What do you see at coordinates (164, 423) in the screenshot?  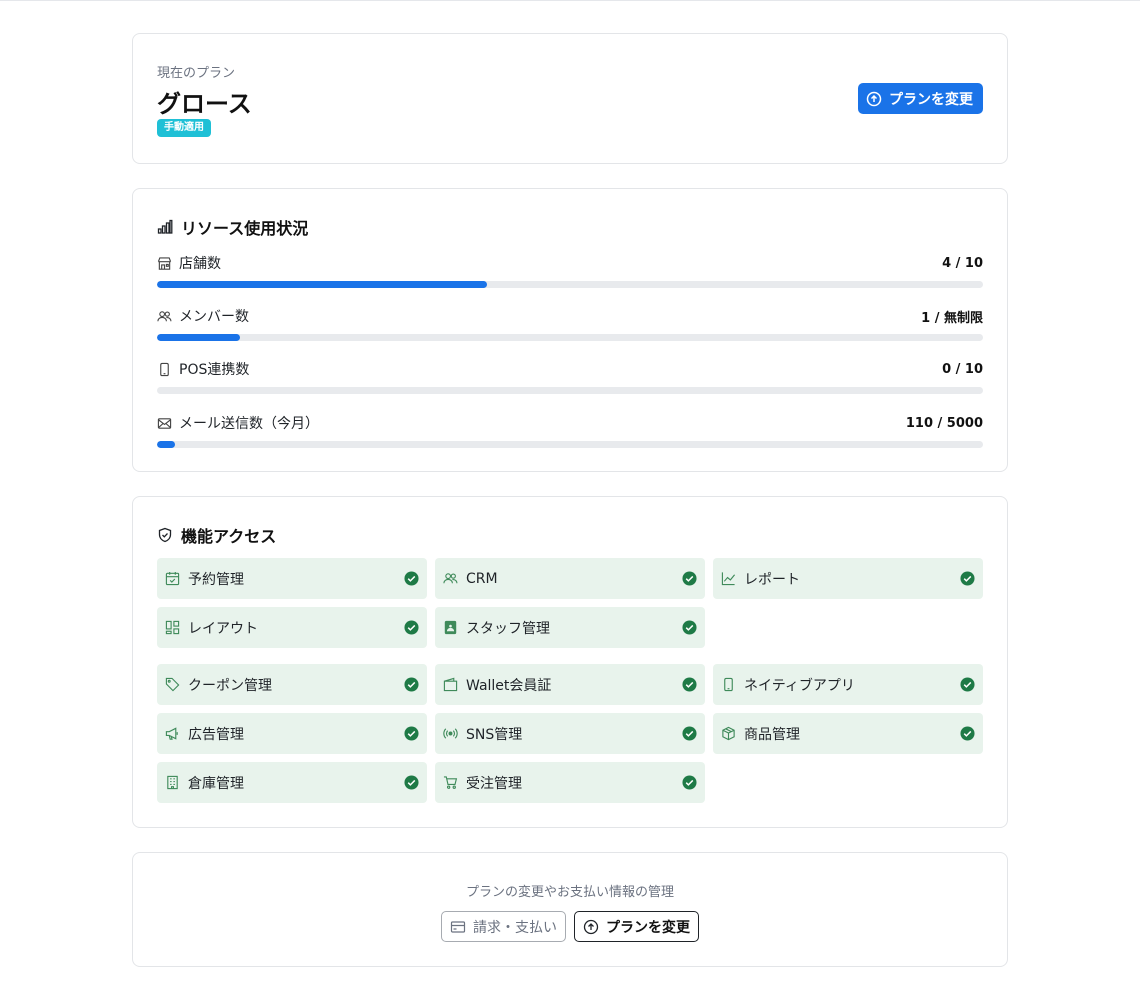 I see `mail-icon` at bounding box center [164, 423].